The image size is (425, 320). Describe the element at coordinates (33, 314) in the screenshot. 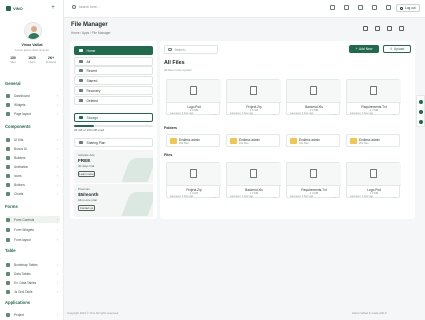

I see `sidebar-item-project: Project ›` at that location.